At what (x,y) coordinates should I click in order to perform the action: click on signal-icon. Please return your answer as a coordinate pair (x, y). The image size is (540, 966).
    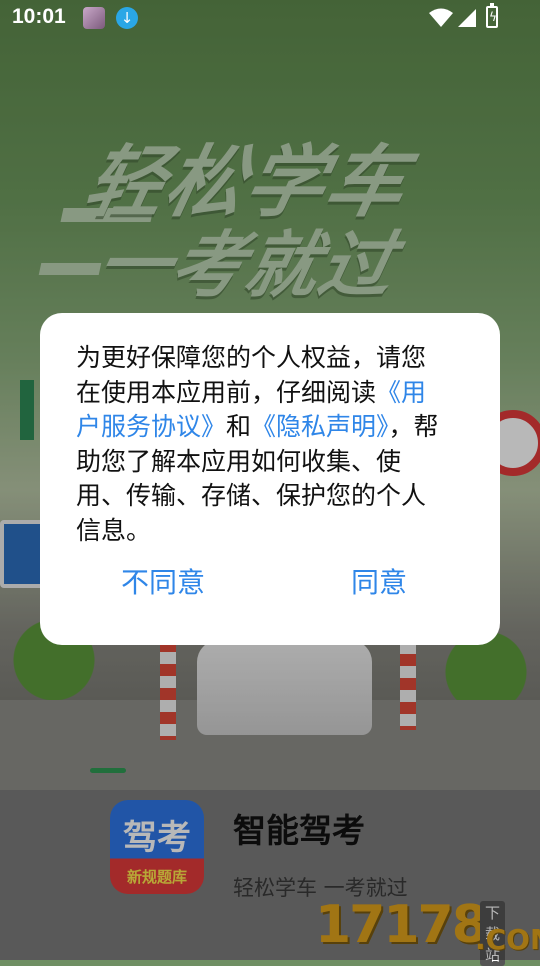
    Looking at the image, I should click on (467, 18).